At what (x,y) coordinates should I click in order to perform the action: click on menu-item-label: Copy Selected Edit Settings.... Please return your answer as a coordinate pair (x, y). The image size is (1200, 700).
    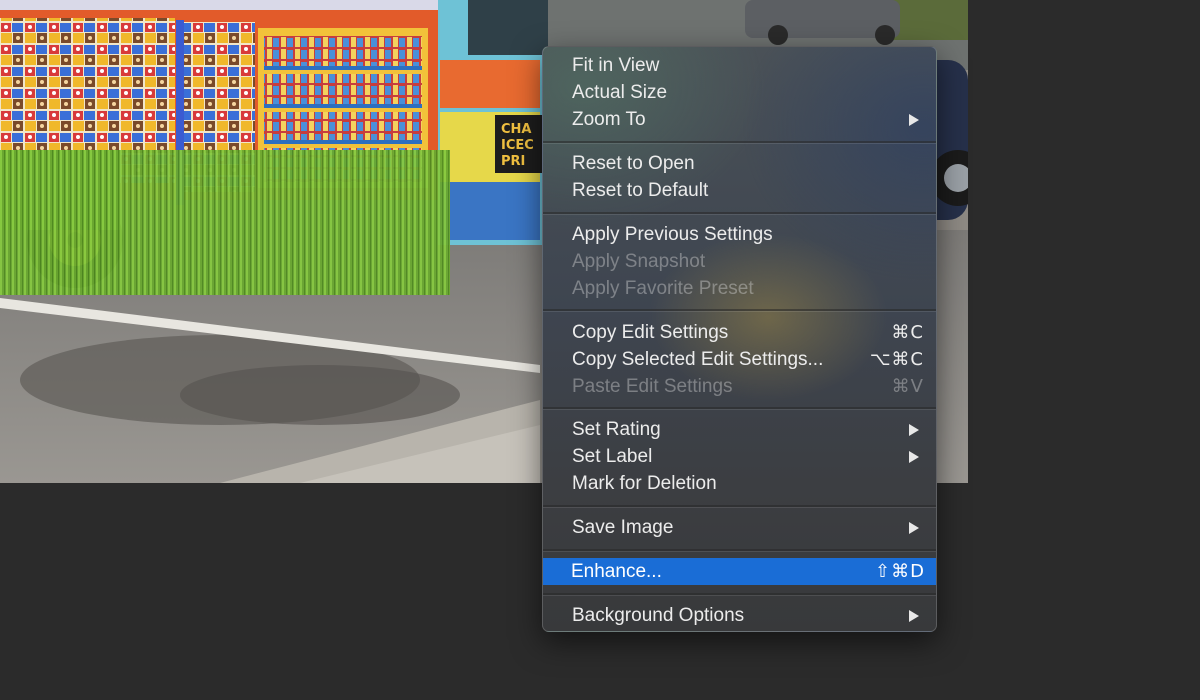
    Looking at the image, I should click on (698, 359).